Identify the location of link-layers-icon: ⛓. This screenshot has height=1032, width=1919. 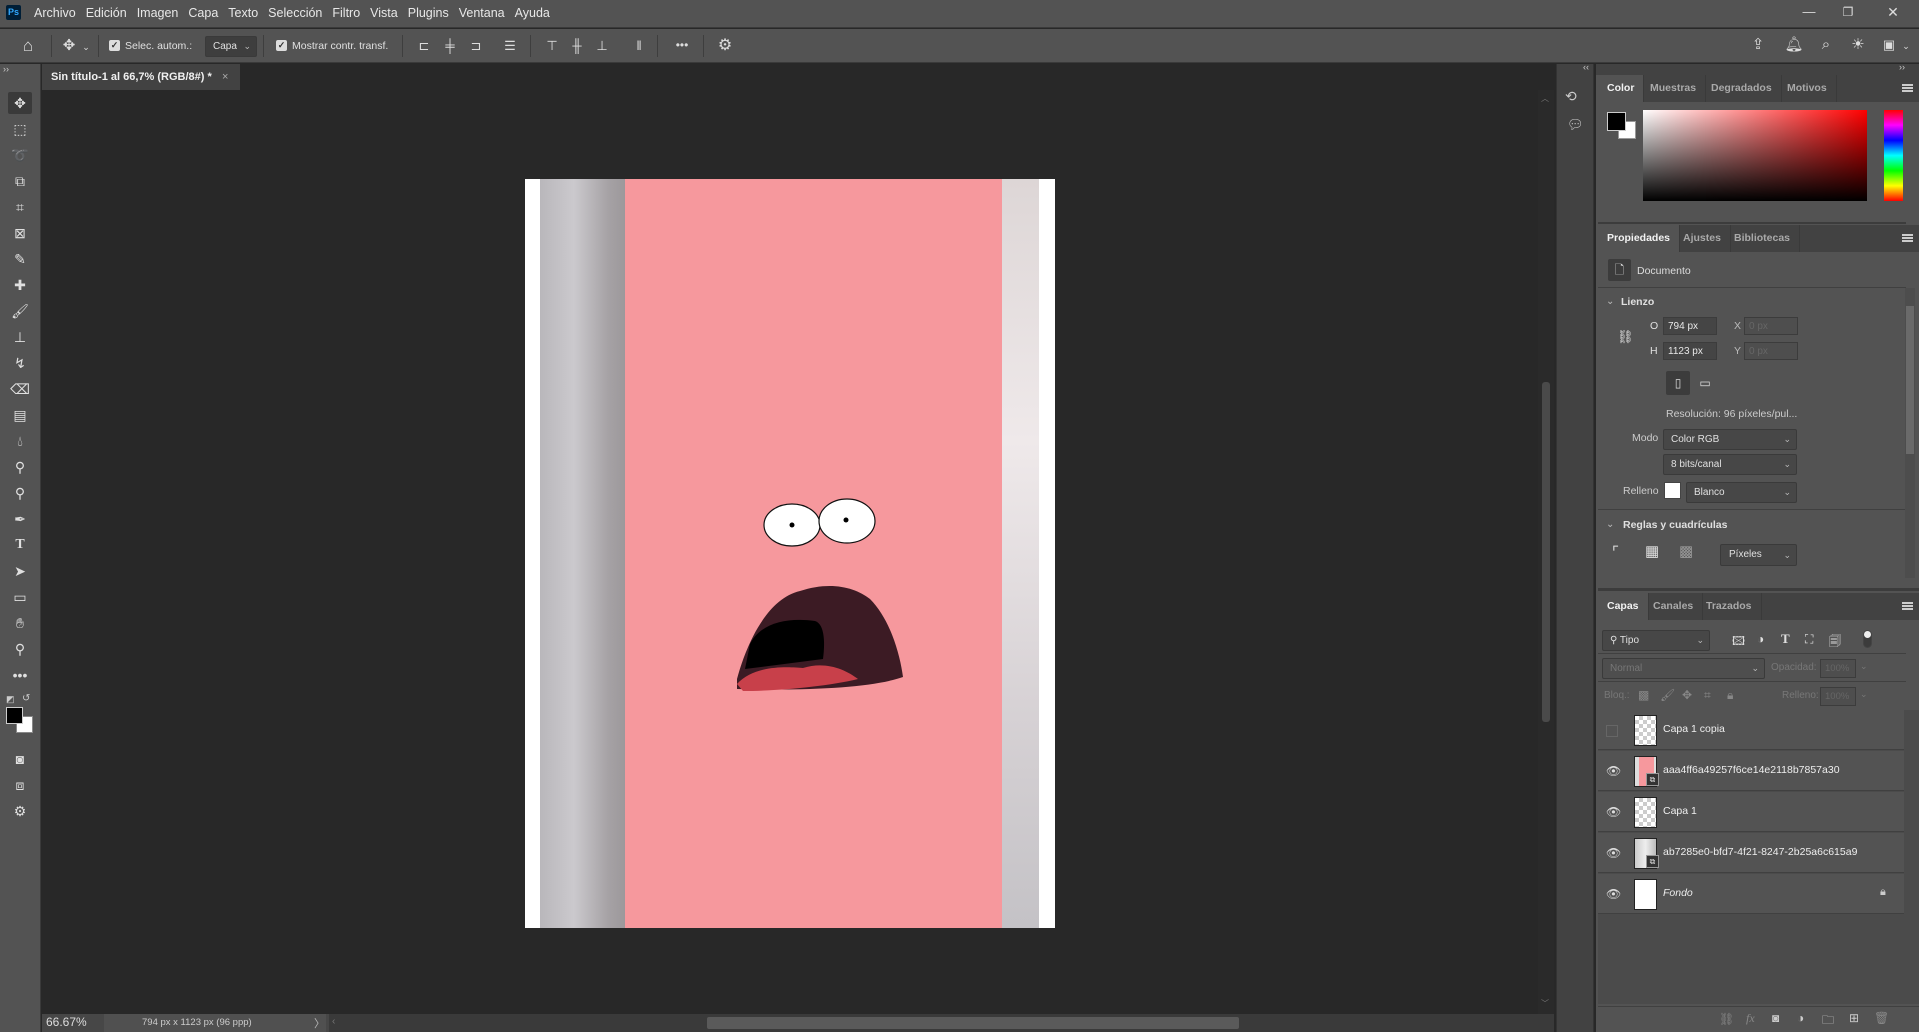
(1726, 1019).